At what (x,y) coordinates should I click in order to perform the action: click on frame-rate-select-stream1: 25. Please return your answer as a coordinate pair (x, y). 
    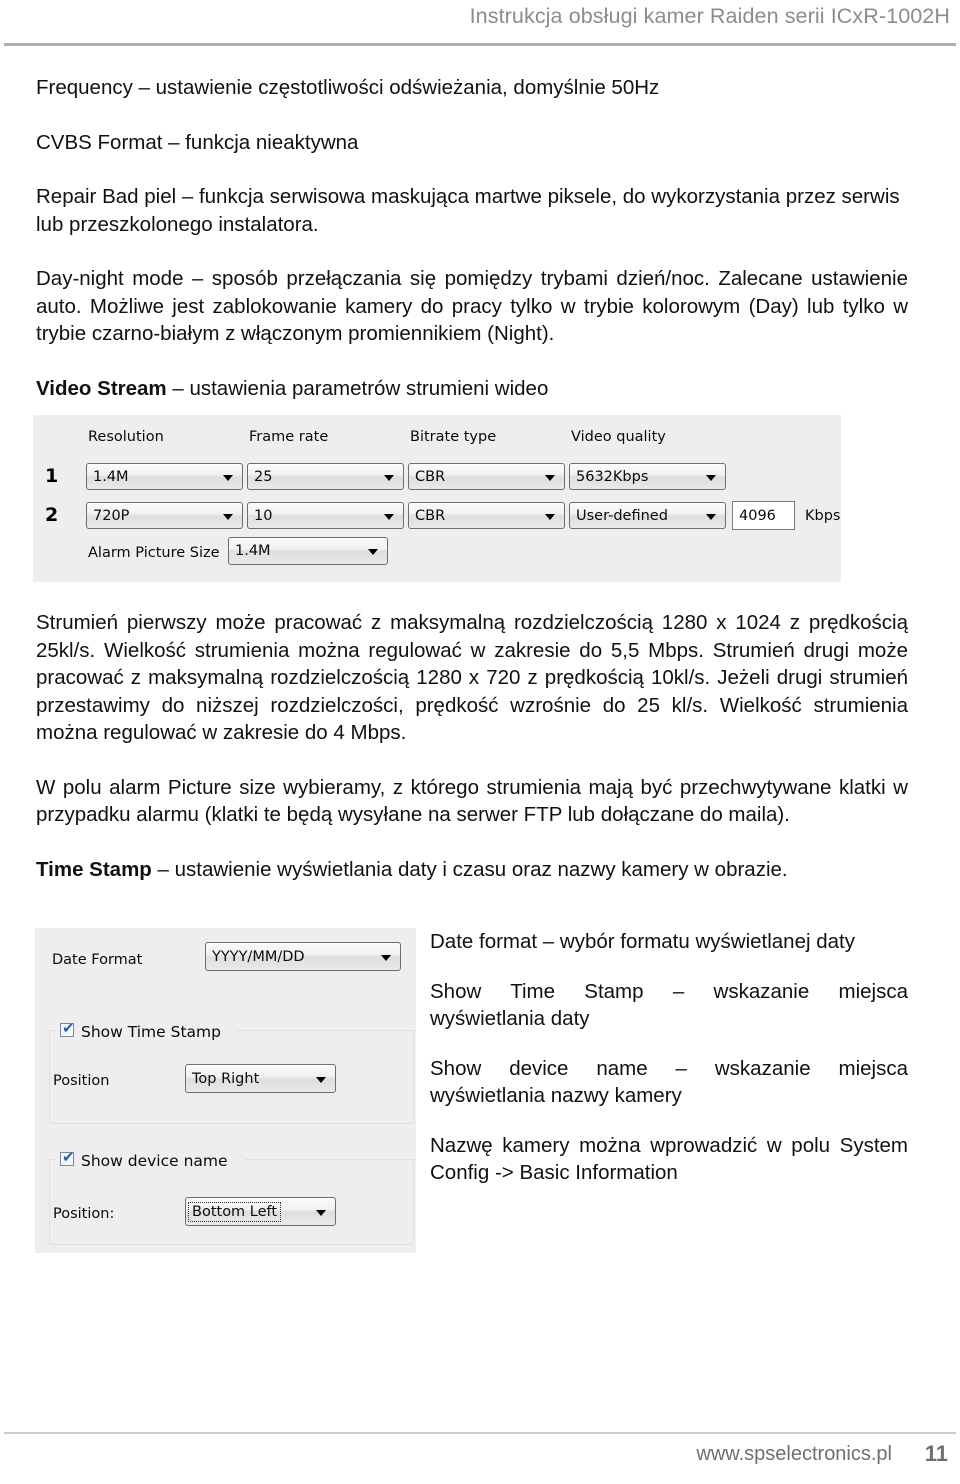
    Looking at the image, I should click on (325, 476).